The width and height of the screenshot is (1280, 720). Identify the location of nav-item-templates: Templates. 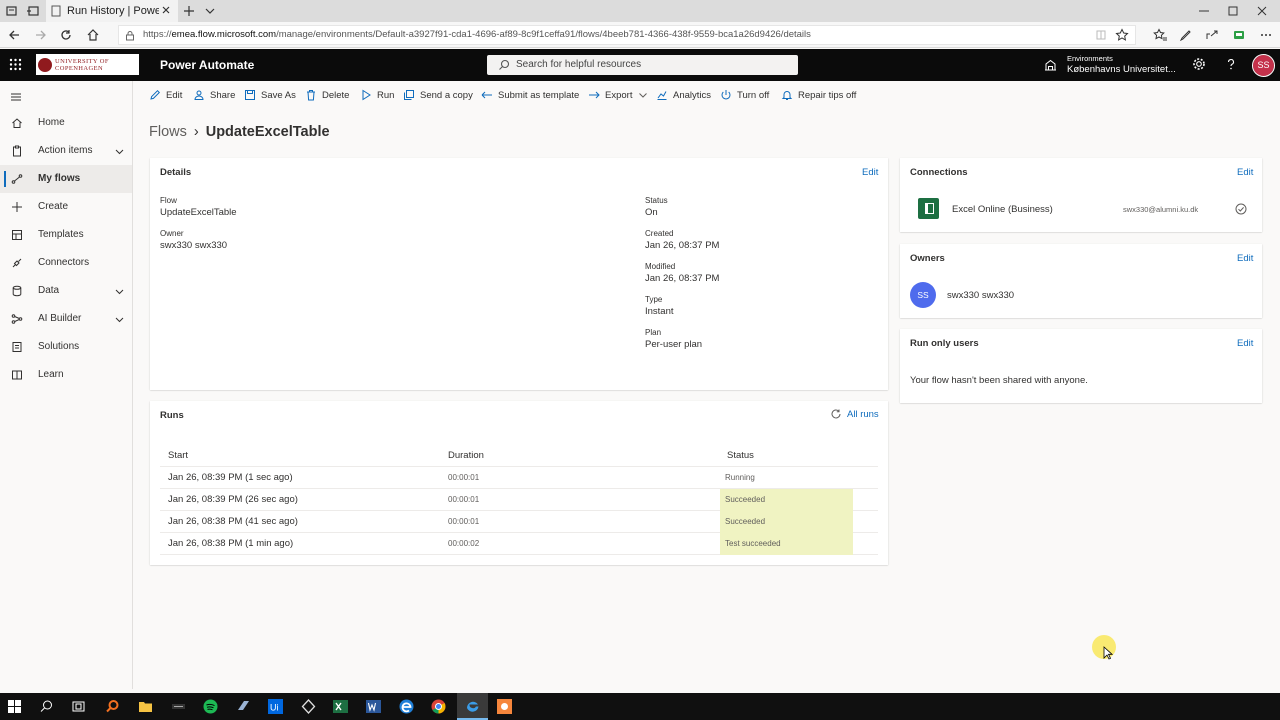
(66, 235).